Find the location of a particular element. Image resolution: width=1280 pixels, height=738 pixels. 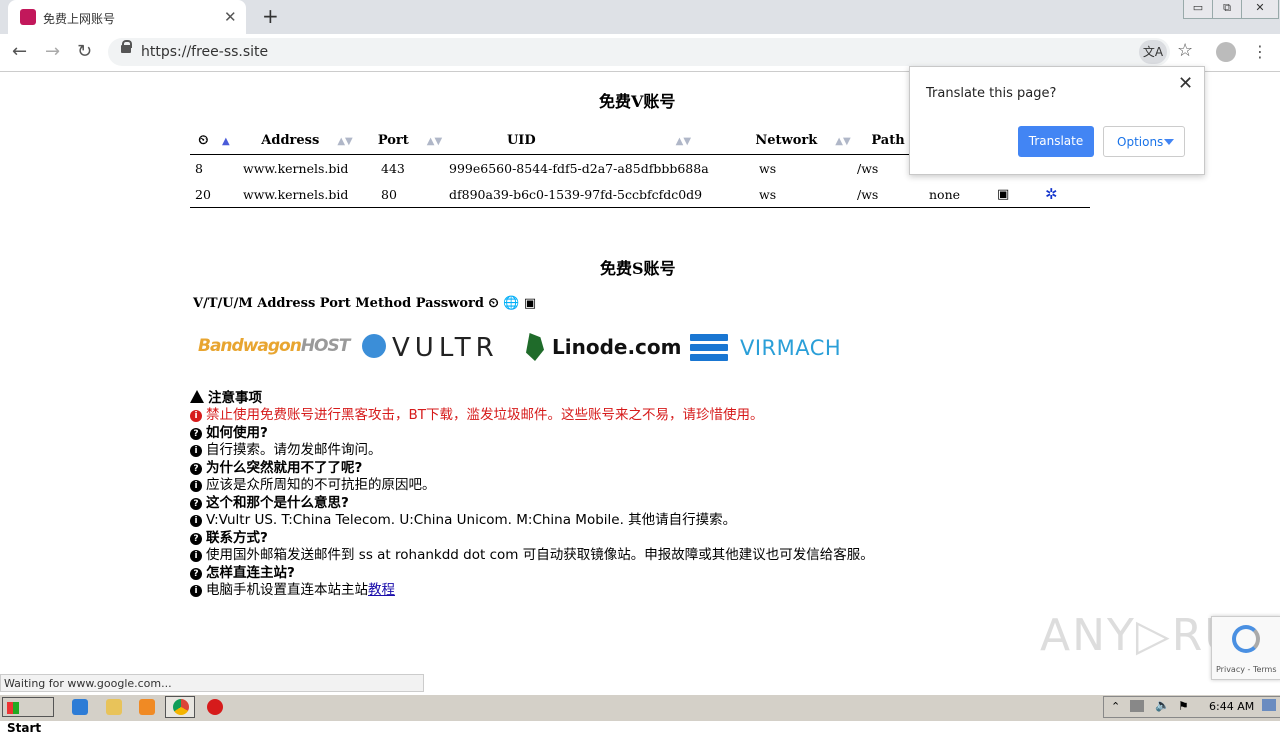

restore-button: ⧉ is located at coordinates (1227, 9).